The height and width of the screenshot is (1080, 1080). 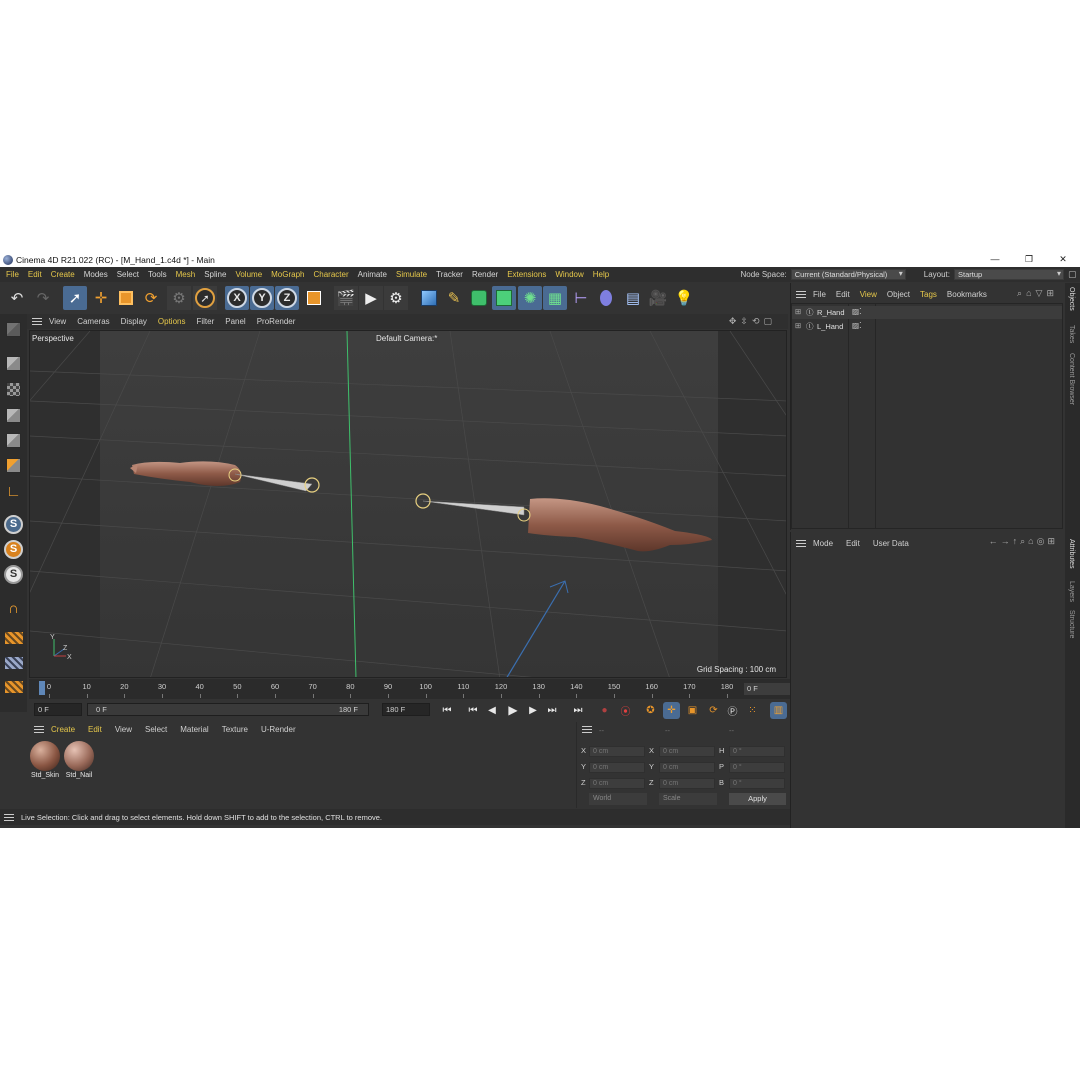 What do you see at coordinates (843, 294) in the screenshot?
I see `object-menu-edit: Edit` at bounding box center [843, 294].